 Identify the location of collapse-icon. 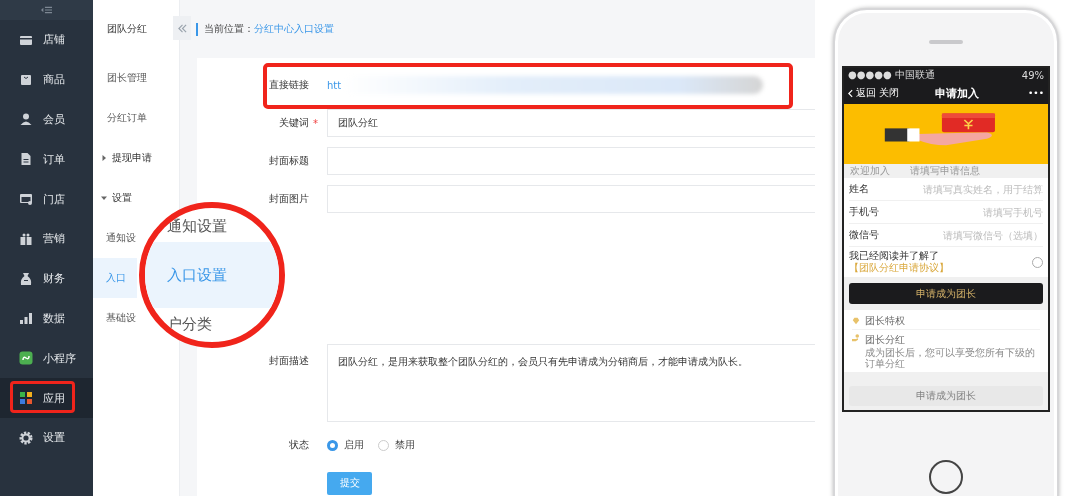
(46, 10).